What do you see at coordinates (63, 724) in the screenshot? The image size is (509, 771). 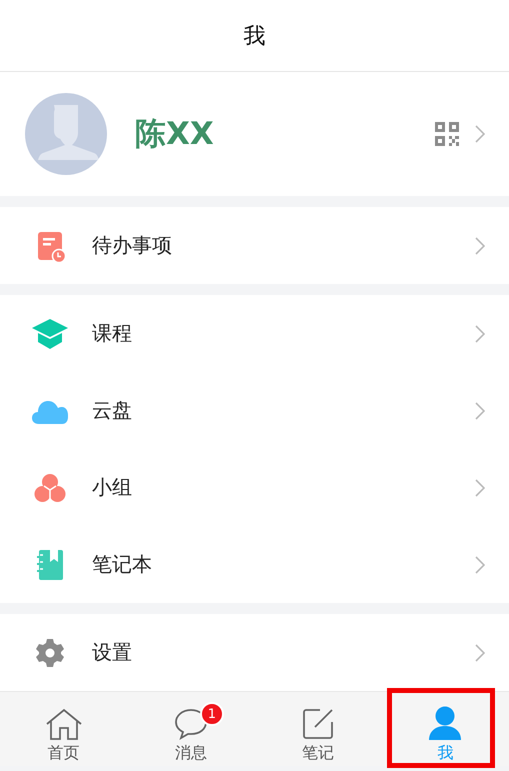 I see `home-icon` at bounding box center [63, 724].